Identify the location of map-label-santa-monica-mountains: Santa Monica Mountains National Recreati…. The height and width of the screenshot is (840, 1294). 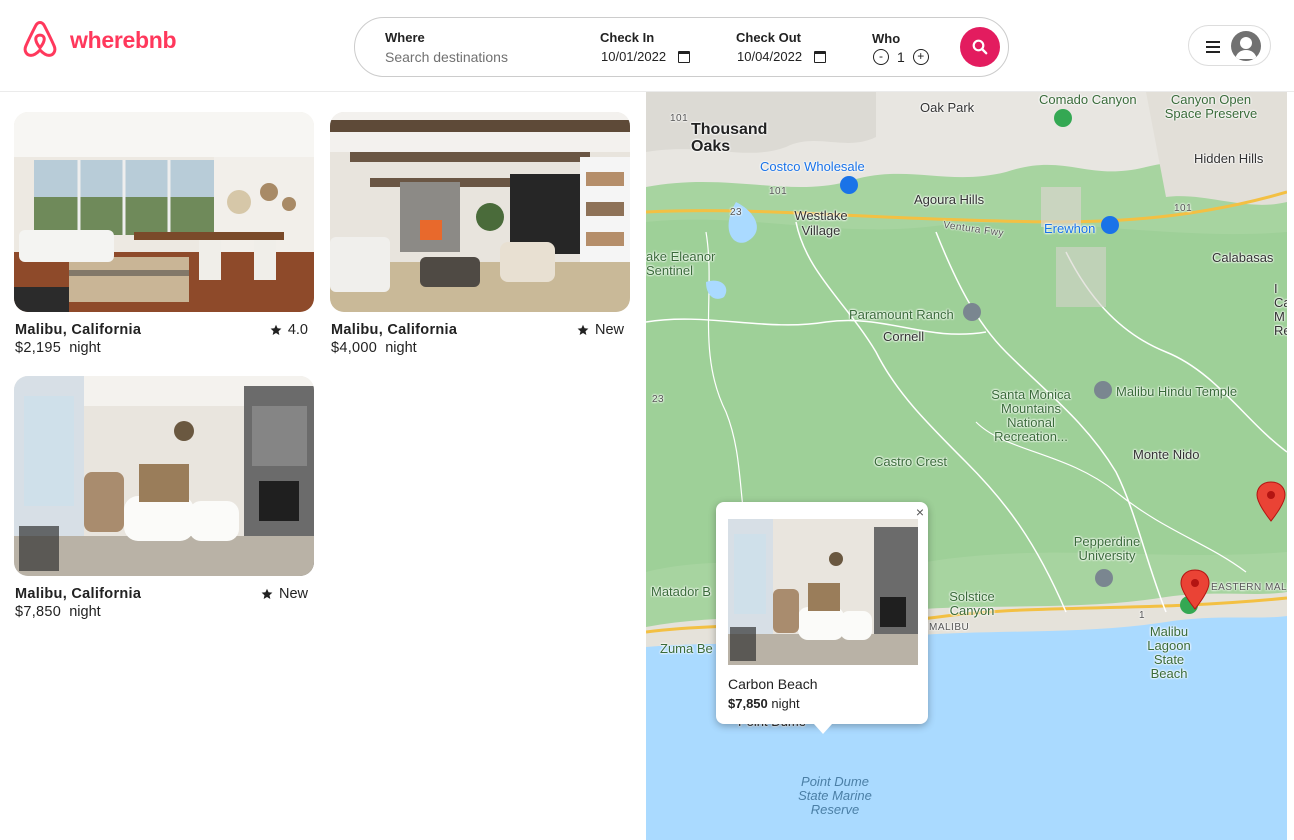
(1031, 415).